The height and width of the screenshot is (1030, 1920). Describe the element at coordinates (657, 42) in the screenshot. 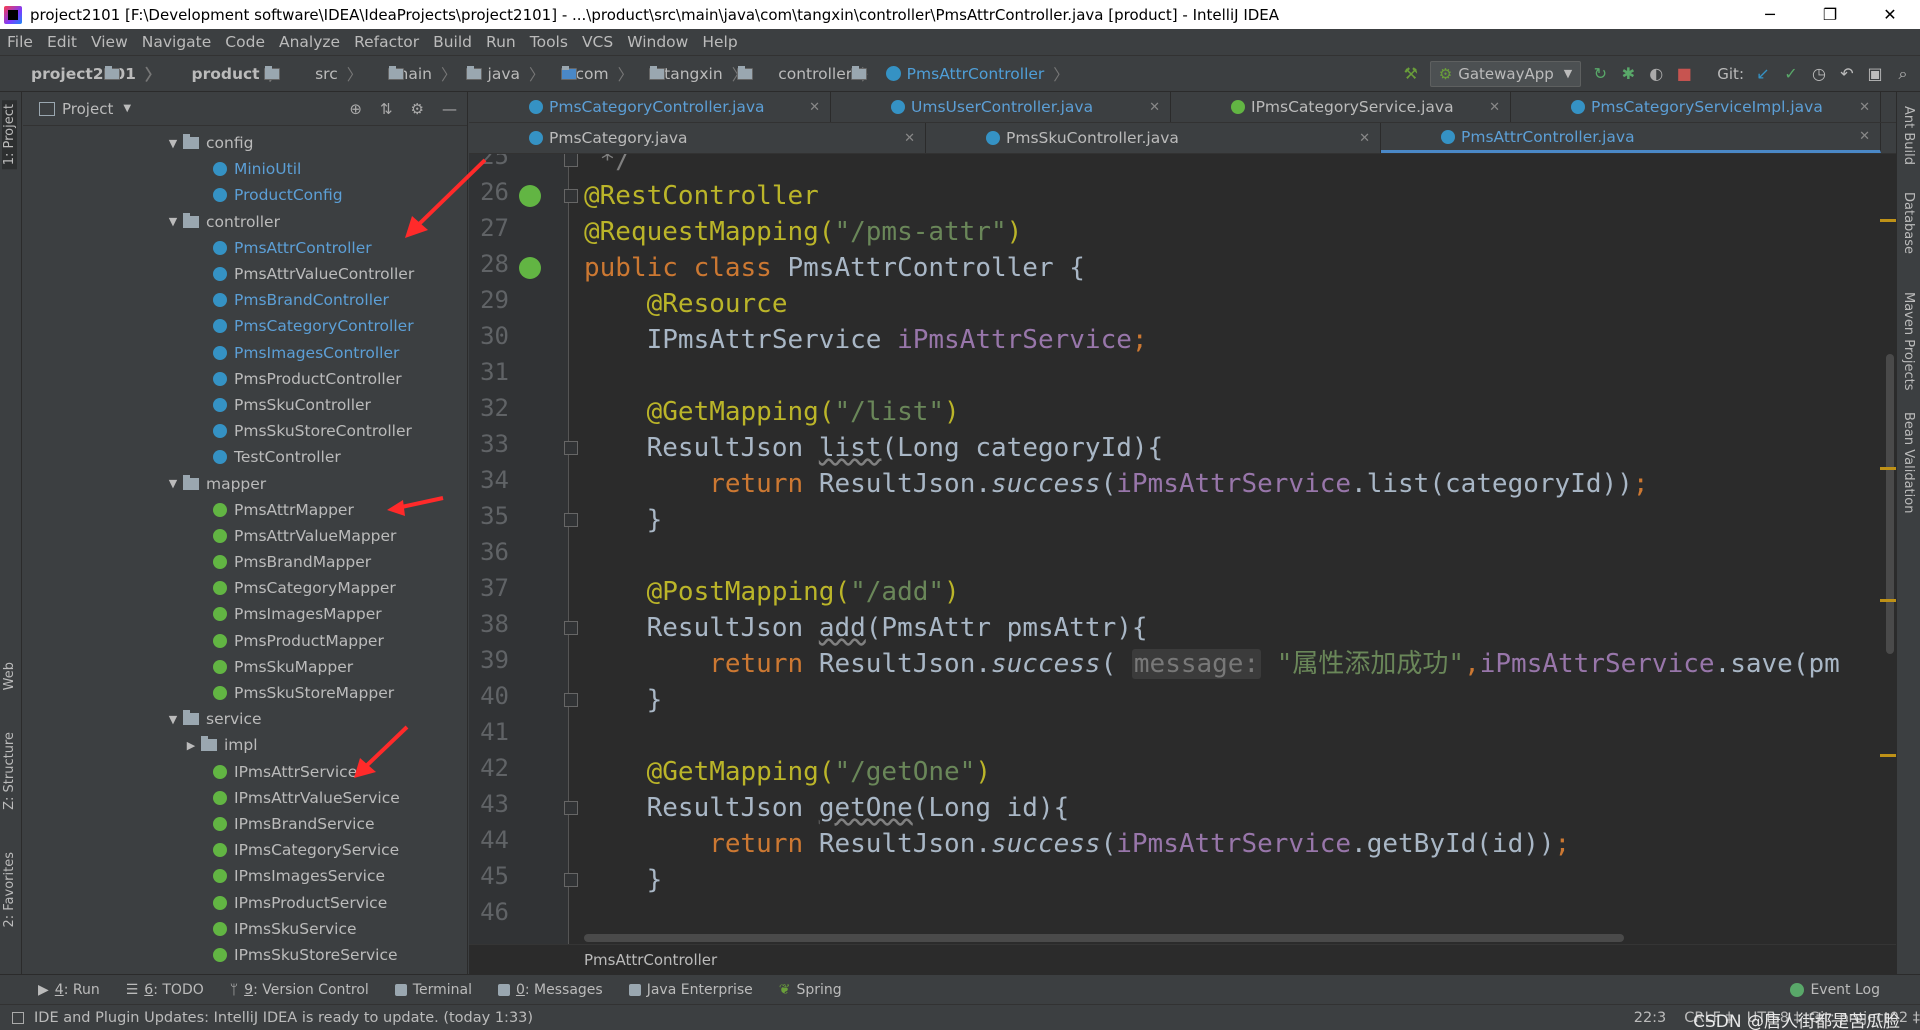

I see `menu-window: Window` at that location.